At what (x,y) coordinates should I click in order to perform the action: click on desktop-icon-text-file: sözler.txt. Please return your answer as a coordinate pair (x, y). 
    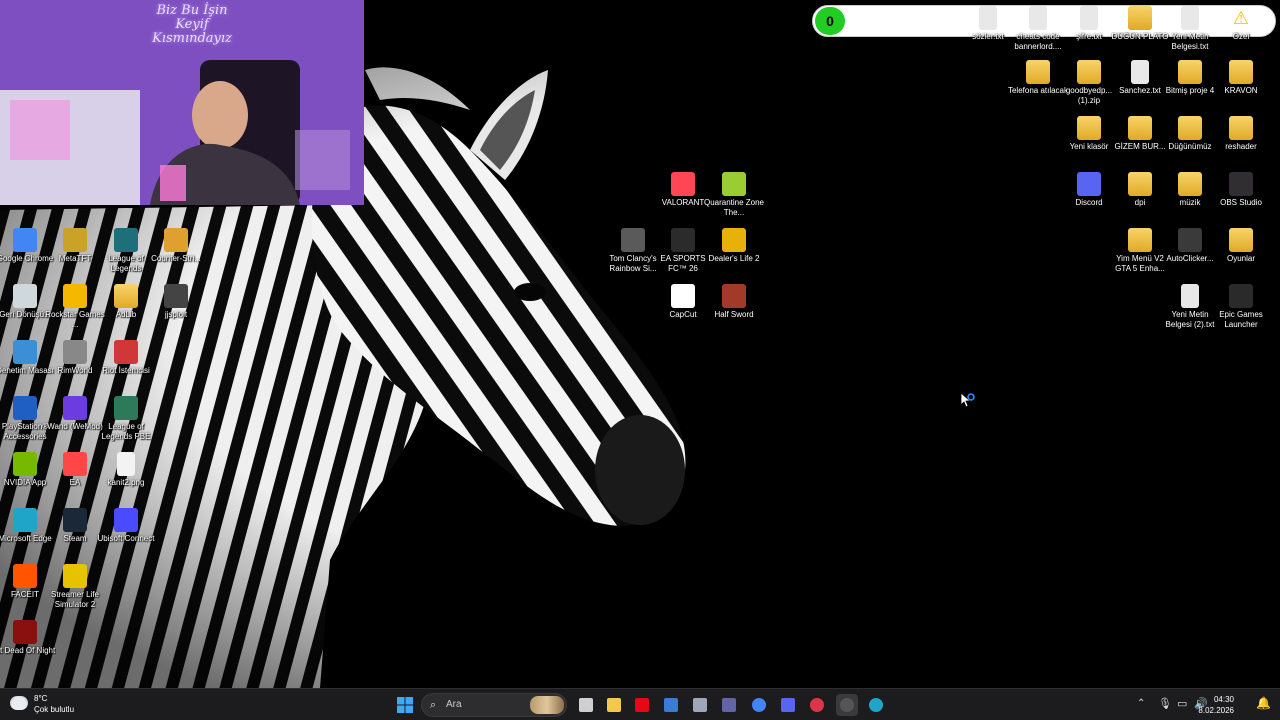
    Looking at the image, I should click on (988, 24).